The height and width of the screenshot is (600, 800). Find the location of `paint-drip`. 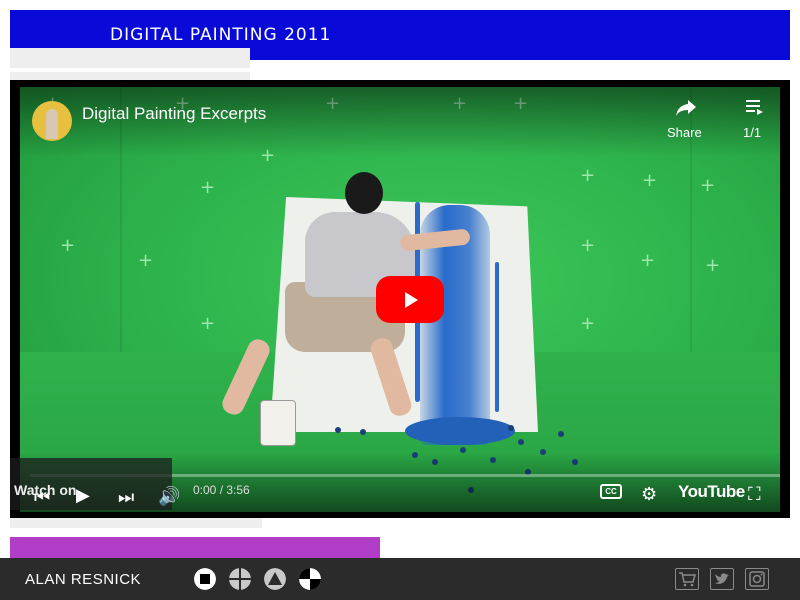

paint-drip is located at coordinates (497, 337).